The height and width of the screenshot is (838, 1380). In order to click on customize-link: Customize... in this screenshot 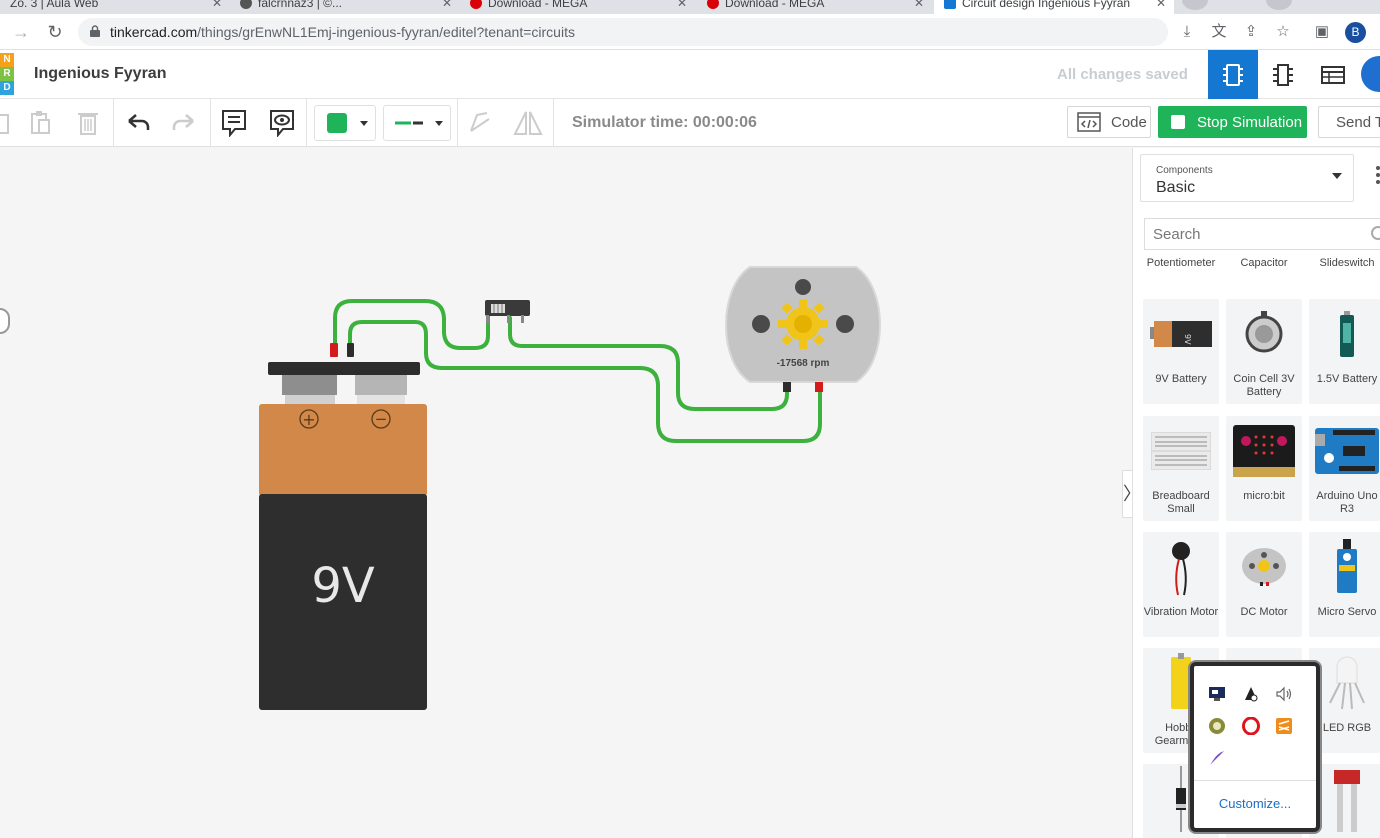, I will do `click(1255, 803)`.